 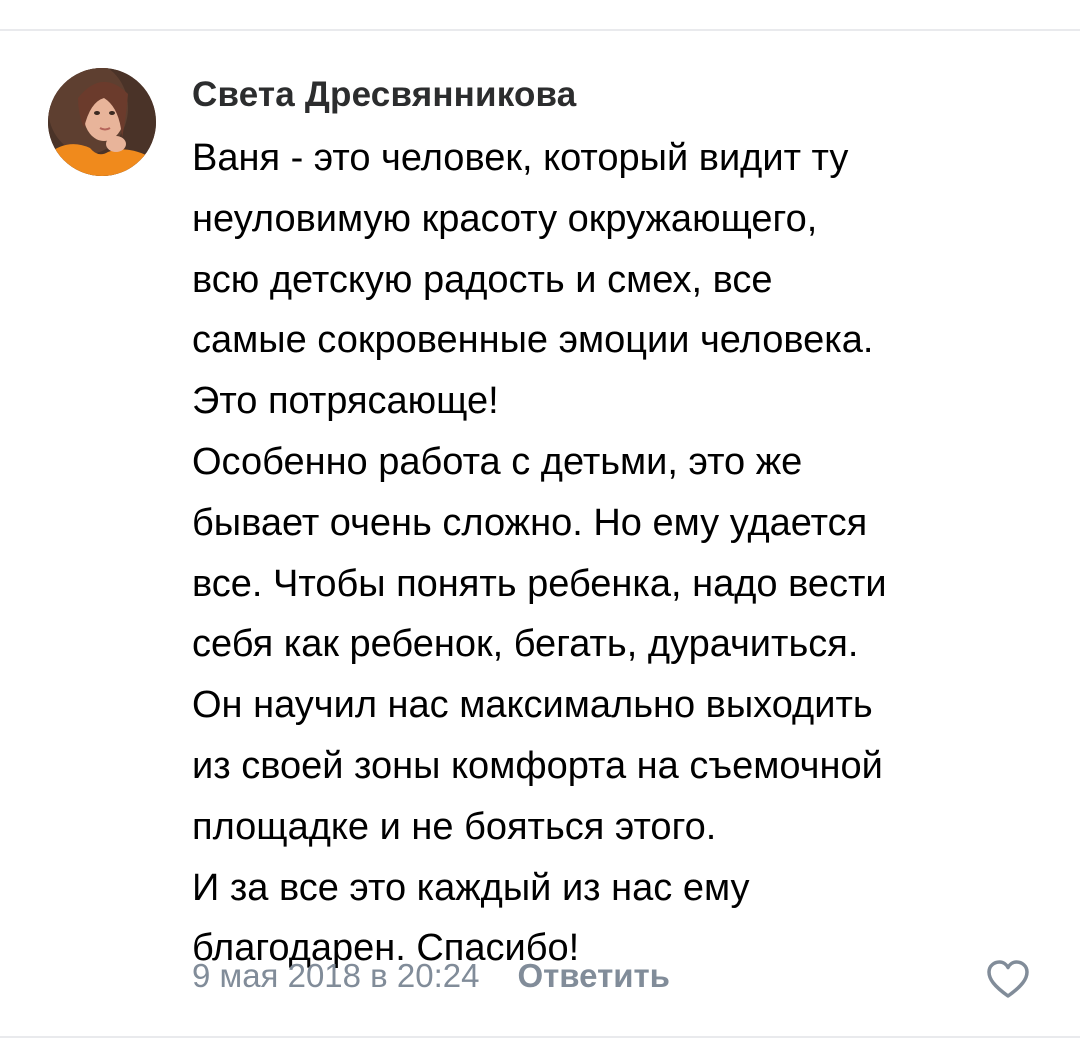 I want to click on reply-button: Ответить, so click(x=593, y=976).